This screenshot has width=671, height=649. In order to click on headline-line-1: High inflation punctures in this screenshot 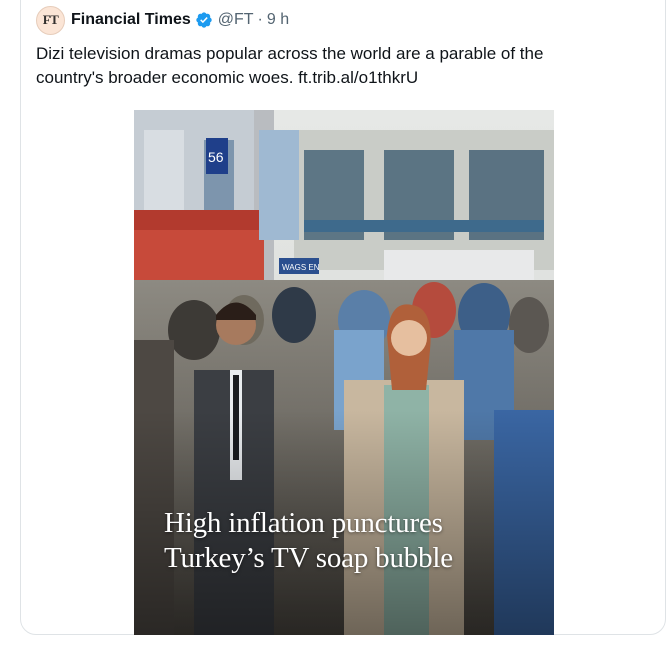, I will do `click(303, 523)`.